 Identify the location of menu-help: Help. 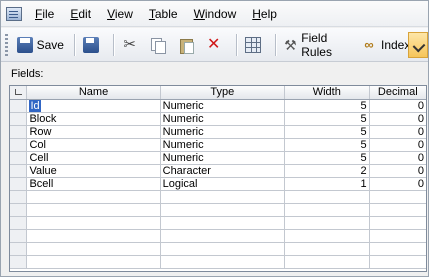
(264, 14).